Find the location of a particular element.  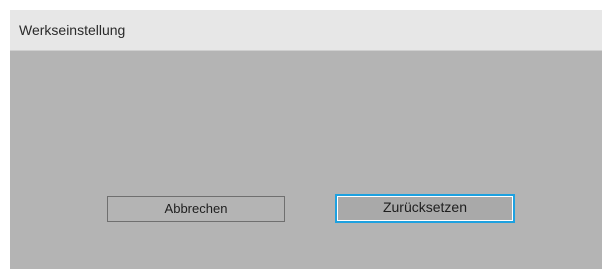

reset-button: Zurücksetzen is located at coordinates (425, 208).